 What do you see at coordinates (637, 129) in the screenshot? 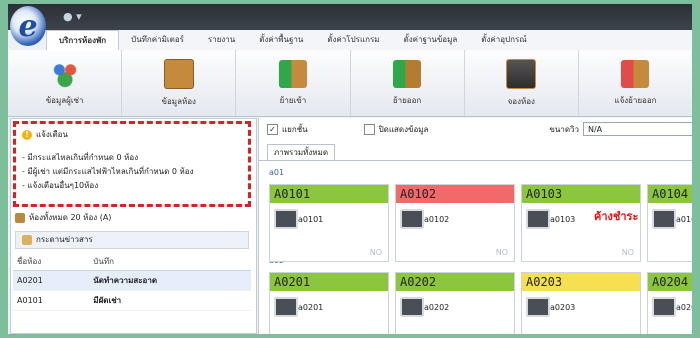
I see `zoom-select: N/A` at bounding box center [637, 129].